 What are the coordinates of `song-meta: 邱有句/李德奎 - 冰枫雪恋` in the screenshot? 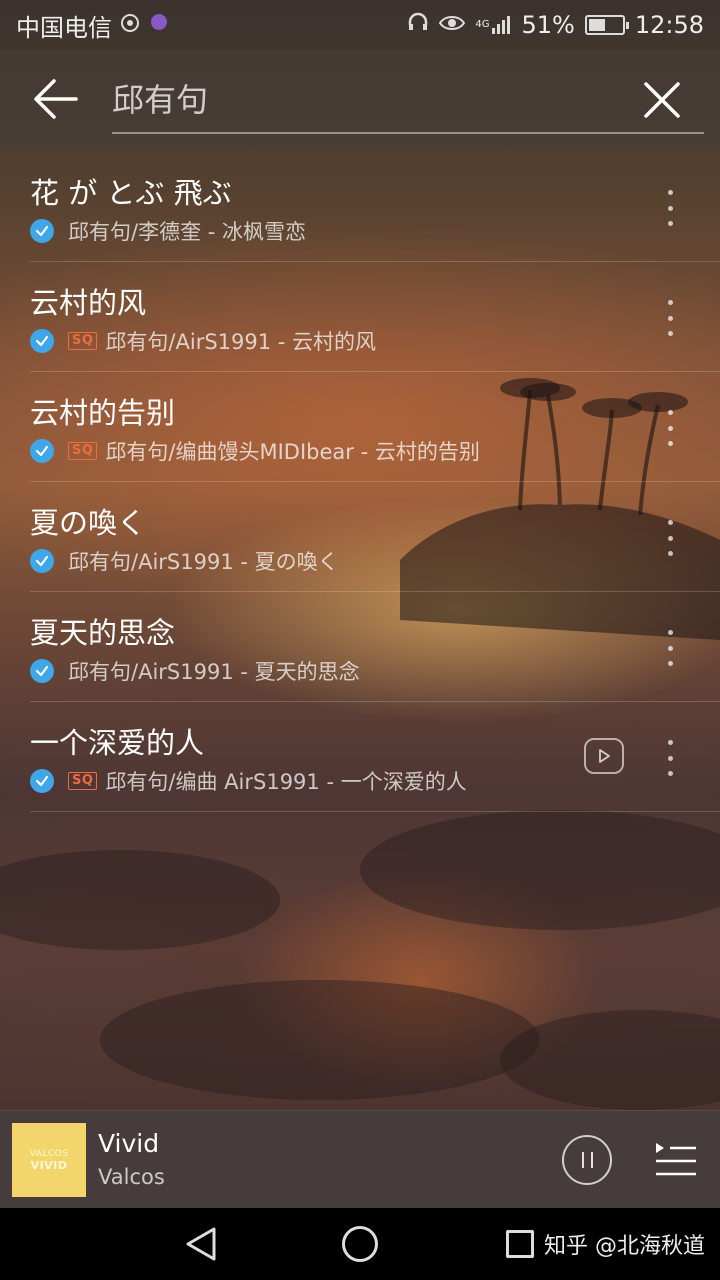 It's located at (168, 231).